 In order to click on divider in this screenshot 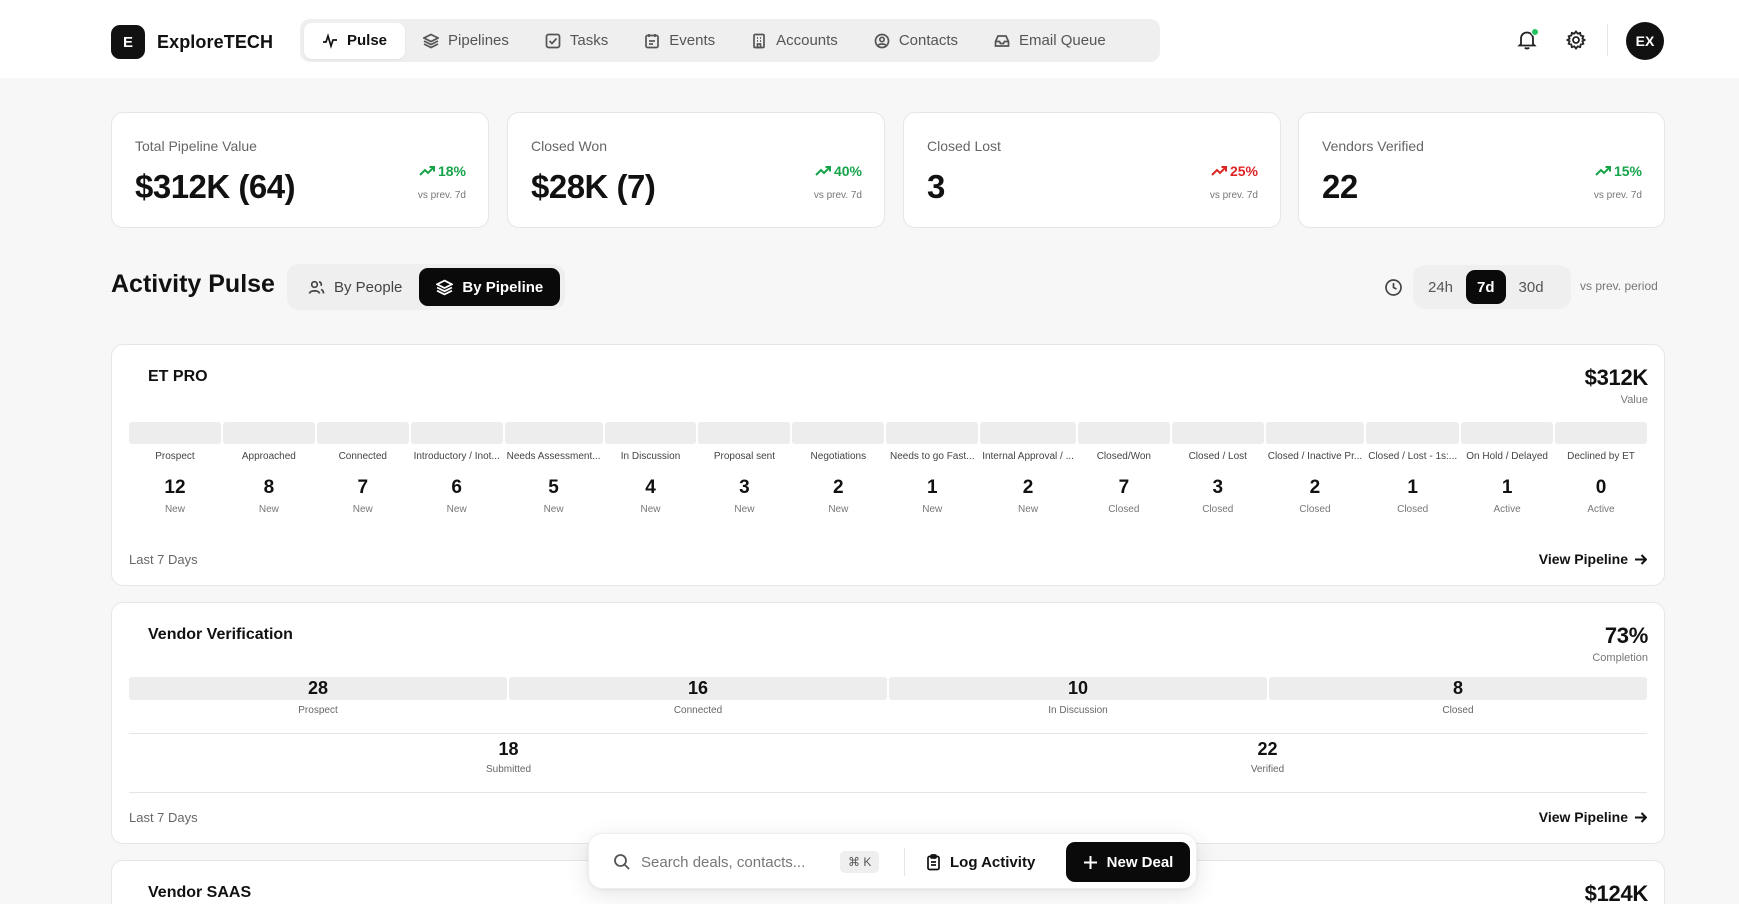, I will do `click(888, 733)`.